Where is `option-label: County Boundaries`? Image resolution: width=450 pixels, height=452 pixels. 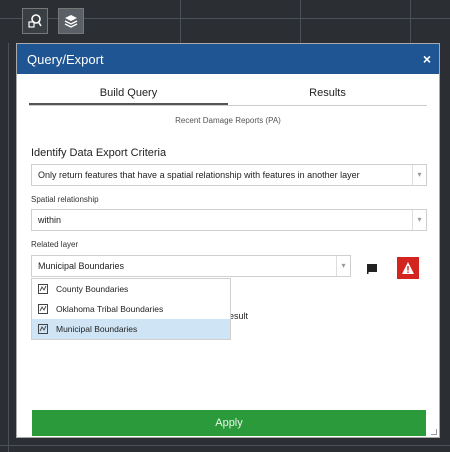 option-label: County Boundaries is located at coordinates (92, 289).